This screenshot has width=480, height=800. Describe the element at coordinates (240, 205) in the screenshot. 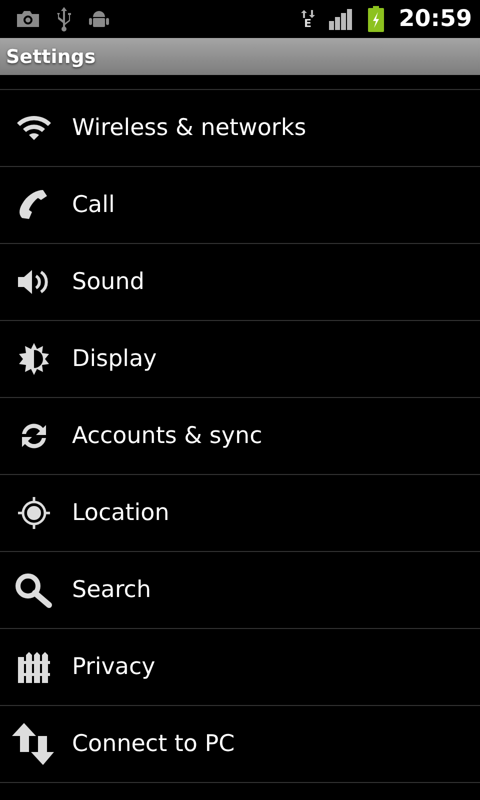

I see `settings-item: Call` at that location.